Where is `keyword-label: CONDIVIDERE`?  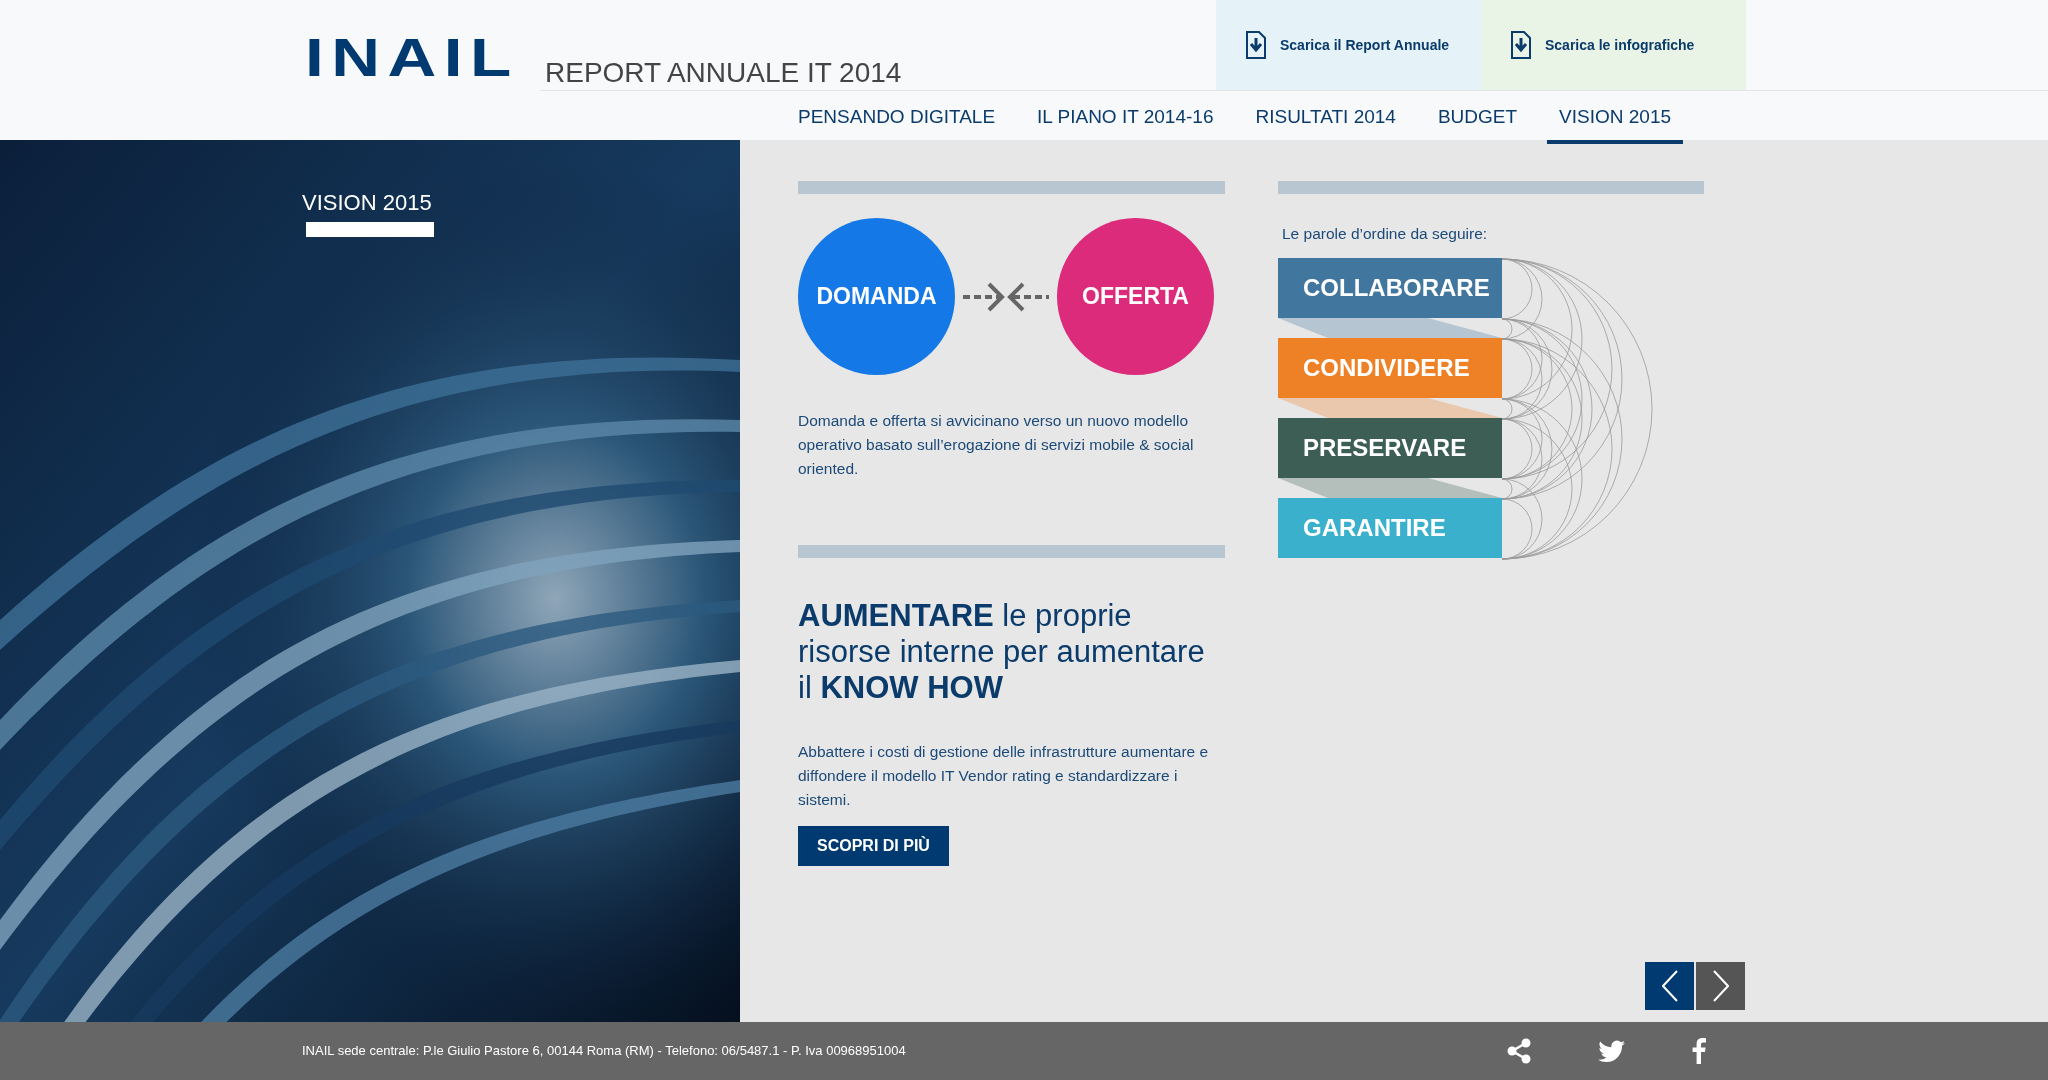 keyword-label: CONDIVIDERE is located at coordinates (1390, 368).